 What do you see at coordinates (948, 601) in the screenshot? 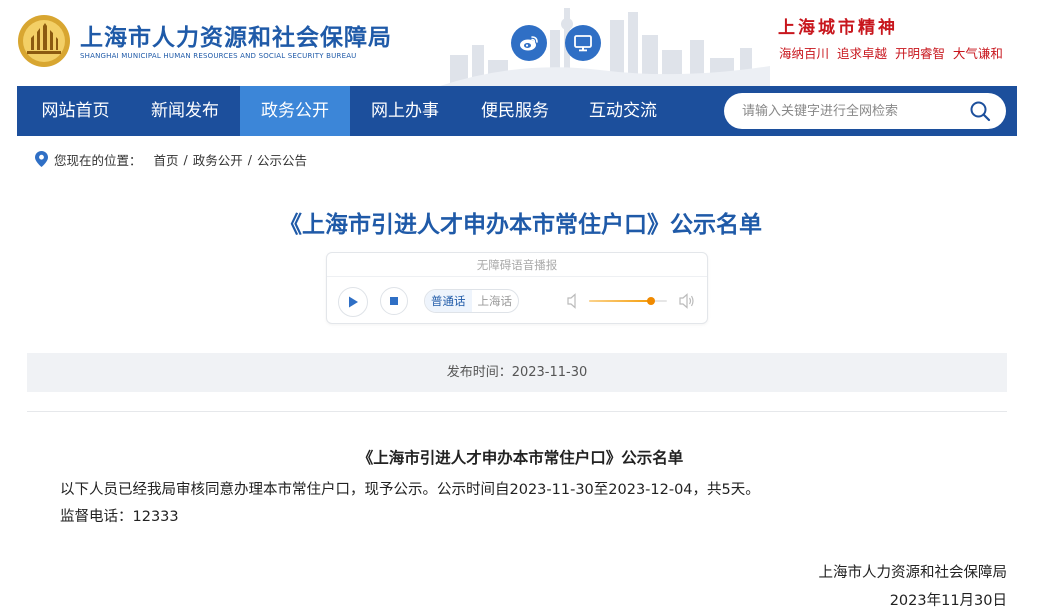
I see `signature-date: 2023年11月30日` at bounding box center [948, 601].